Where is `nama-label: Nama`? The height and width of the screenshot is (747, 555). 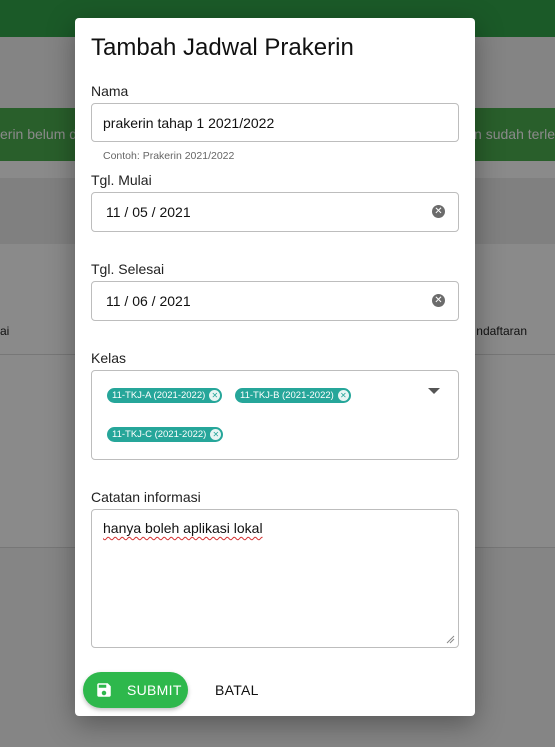
nama-label: Nama is located at coordinates (110, 91).